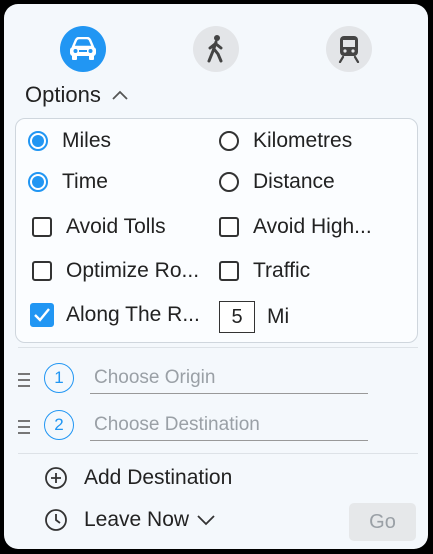  I want to click on options-toggle: Options, so click(77, 95).